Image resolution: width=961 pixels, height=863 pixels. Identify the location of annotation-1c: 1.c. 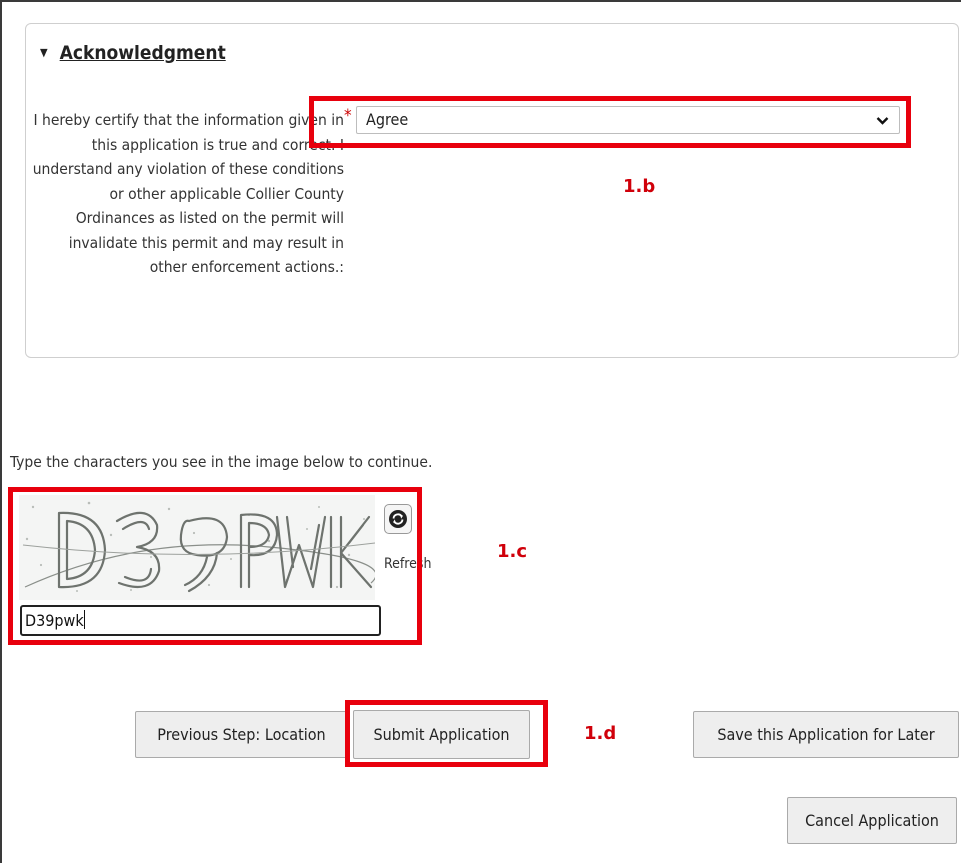
(512, 551).